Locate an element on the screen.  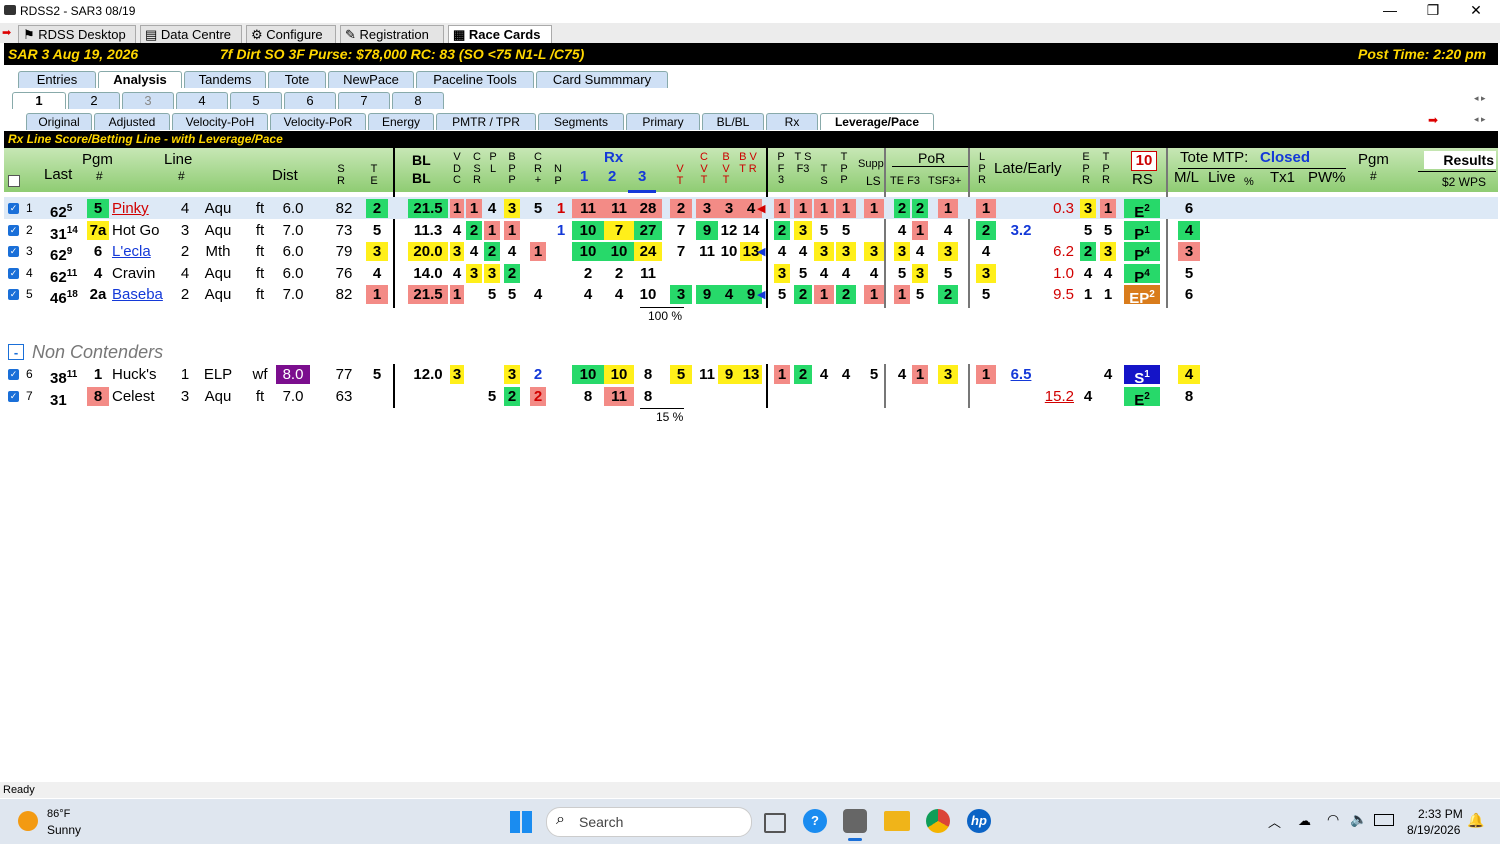
cell-te is located at coordinates (377, 396).